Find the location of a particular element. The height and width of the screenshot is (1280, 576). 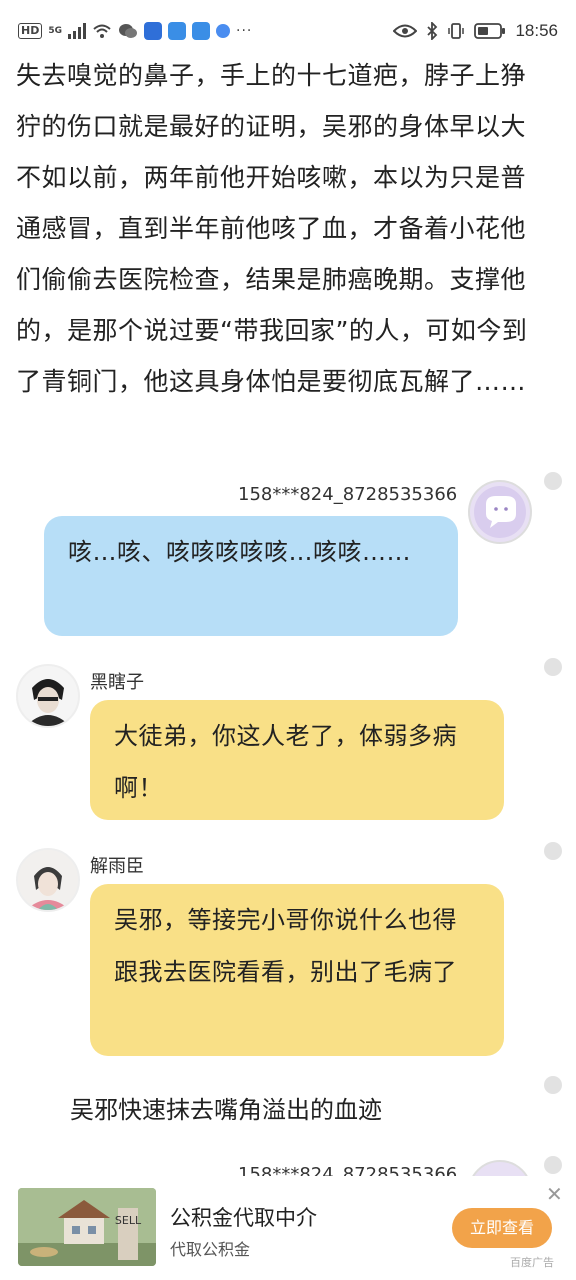

sender-name: 158***824_8728535366 is located at coordinates (348, 494).